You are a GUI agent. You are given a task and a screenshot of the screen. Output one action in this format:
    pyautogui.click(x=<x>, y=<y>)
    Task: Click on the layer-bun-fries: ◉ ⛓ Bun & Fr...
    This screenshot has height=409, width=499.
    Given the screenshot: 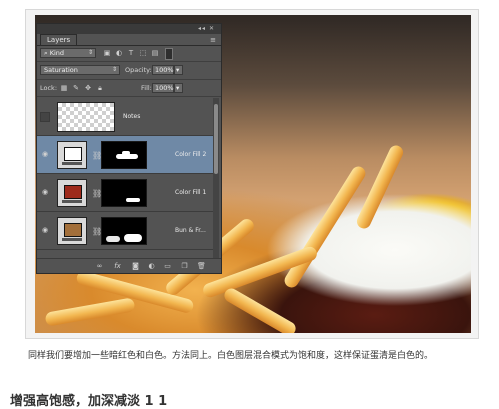 What is the action you would take?
    pyautogui.click(x=125, y=231)
    